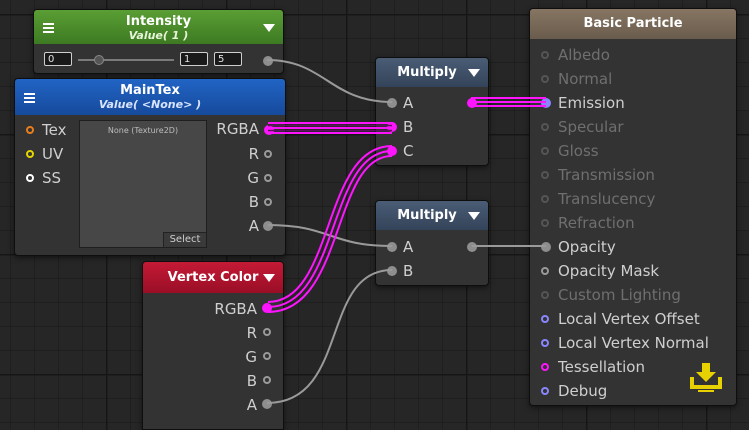  What do you see at coordinates (607, 199) in the screenshot?
I see `translucency-label: Translucency` at bounding box center [607, 199].